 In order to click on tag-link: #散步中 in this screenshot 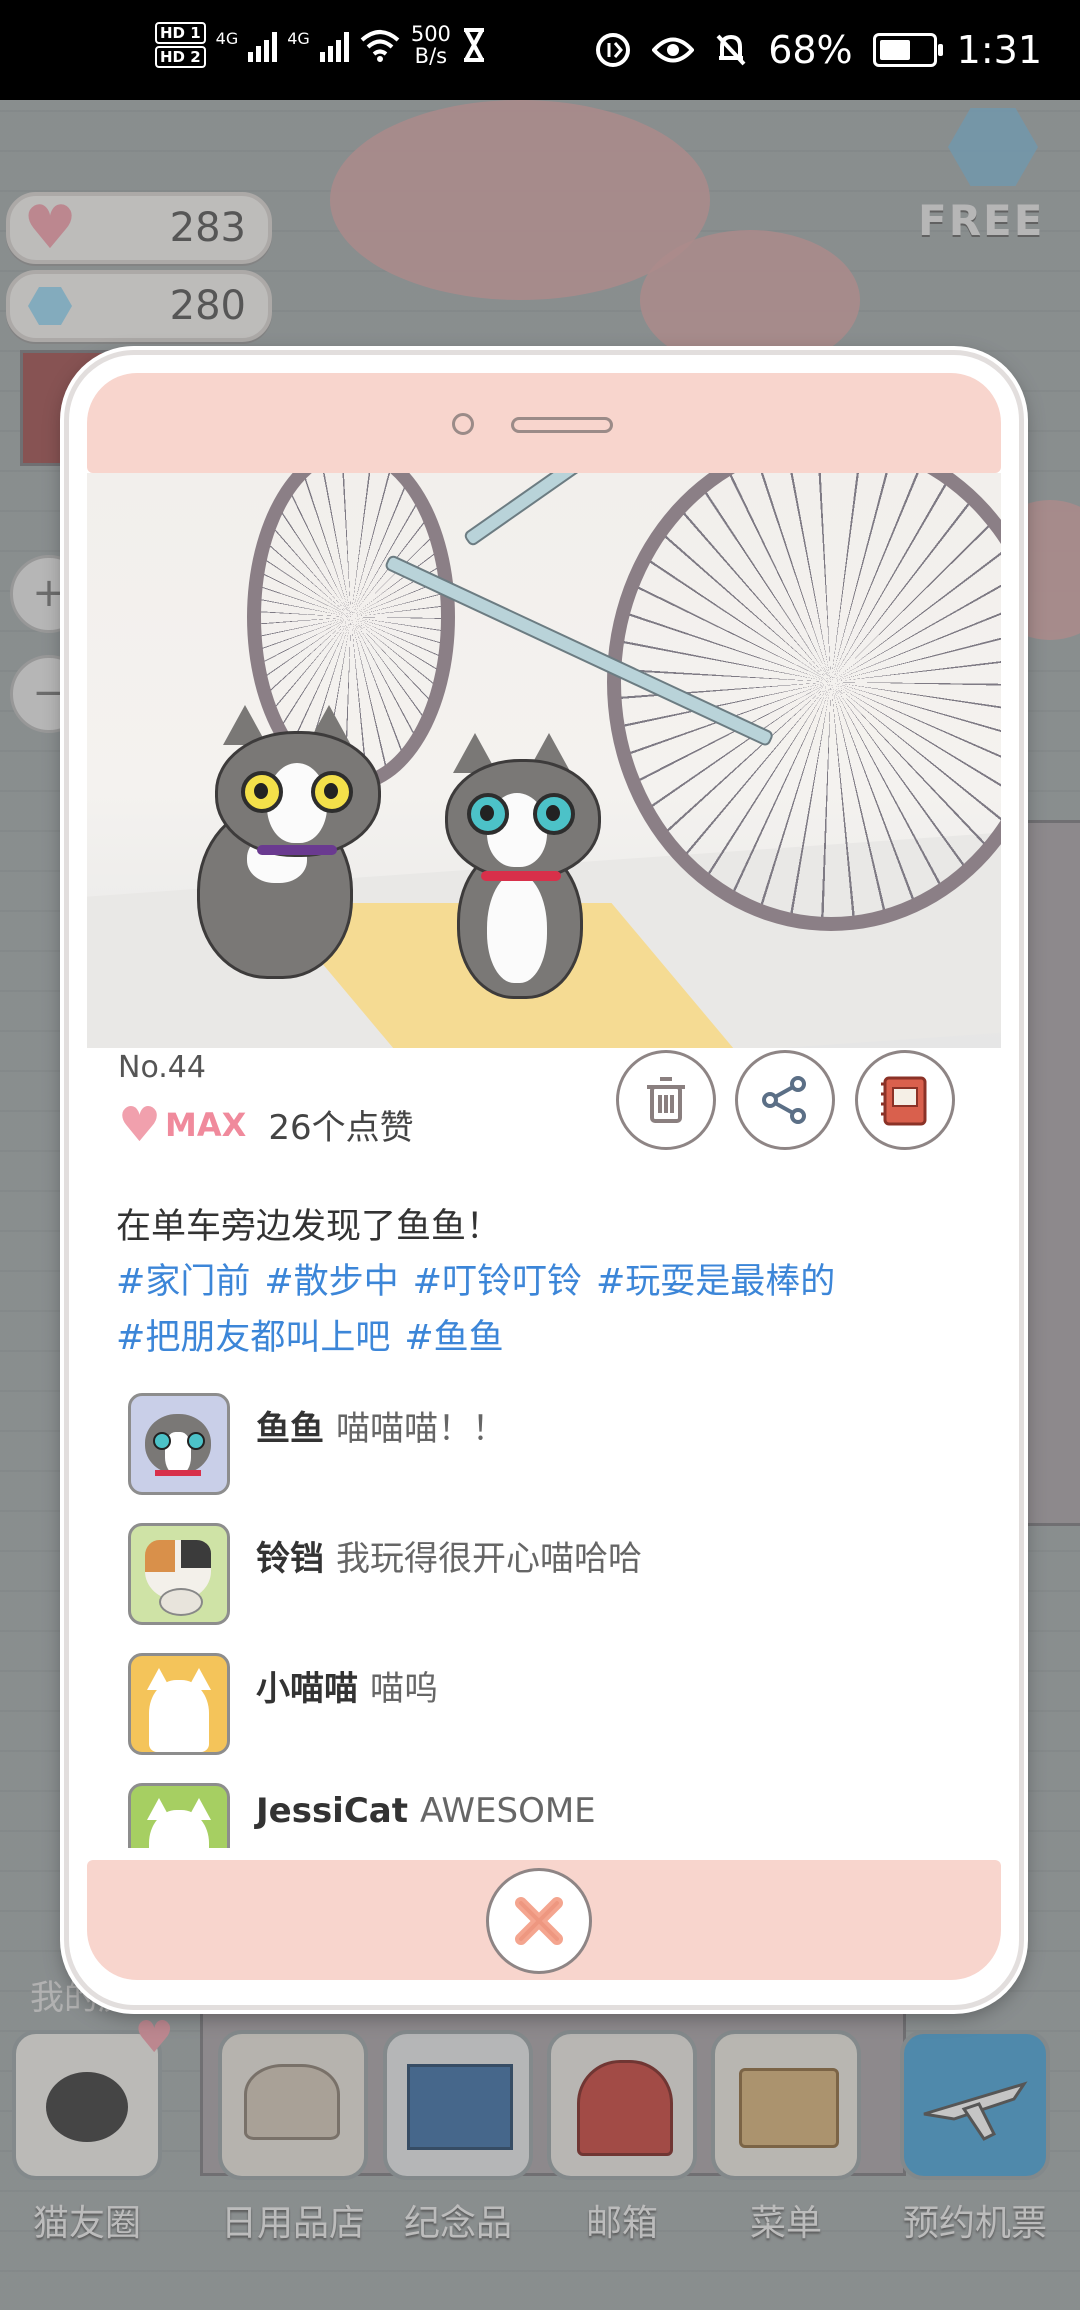, I will do `click(331, 1282)`.